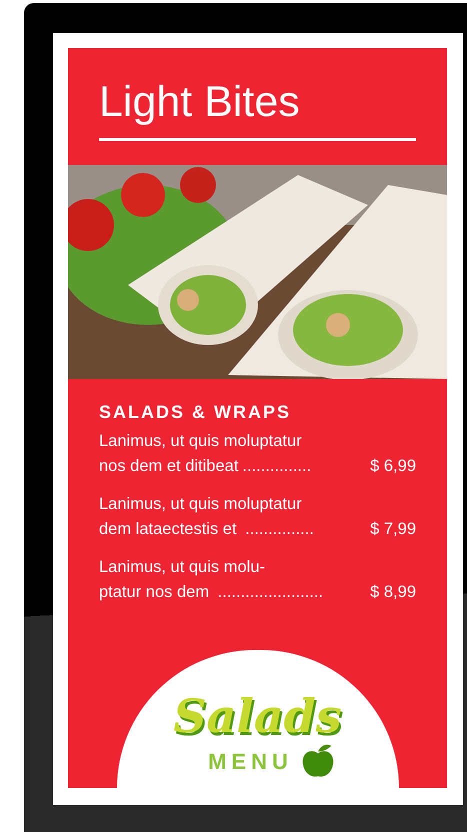  What do you see at coordinates (257, 716) in the screenshot?
I see `logo-script: Salads` at bounding box center [257, 716].